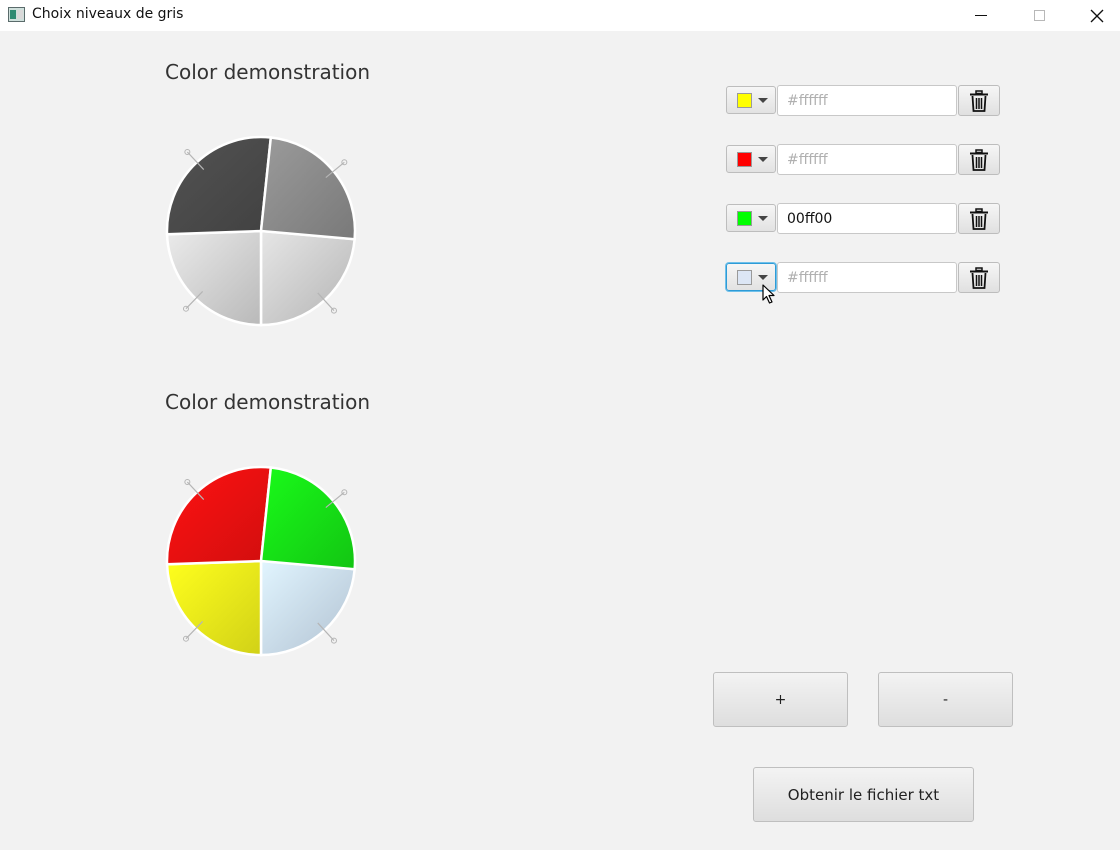 The height and width of the screenshot is (850, 1120). What do you see at coordinates (780, 699) in the screenshot?
I see `add-row-button: +` at bounding box center [780, 699].